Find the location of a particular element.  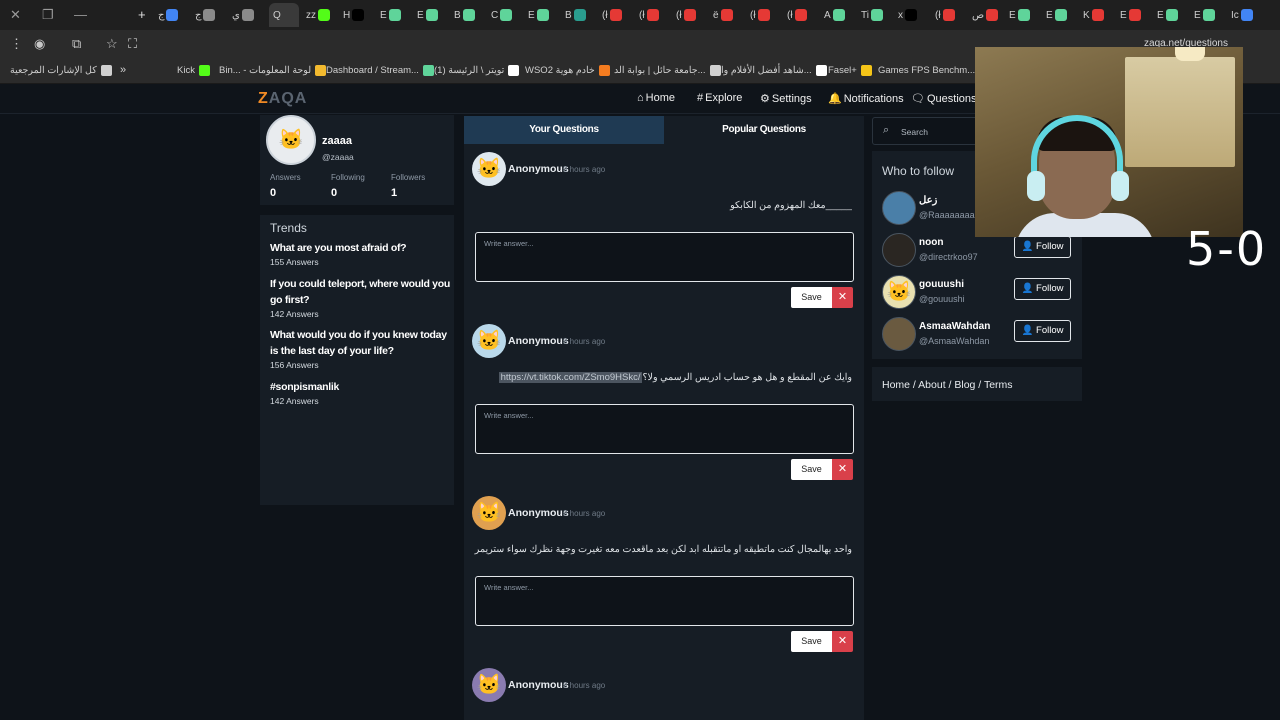

browser-tab: Ic is located at coordinates (1242, 15).